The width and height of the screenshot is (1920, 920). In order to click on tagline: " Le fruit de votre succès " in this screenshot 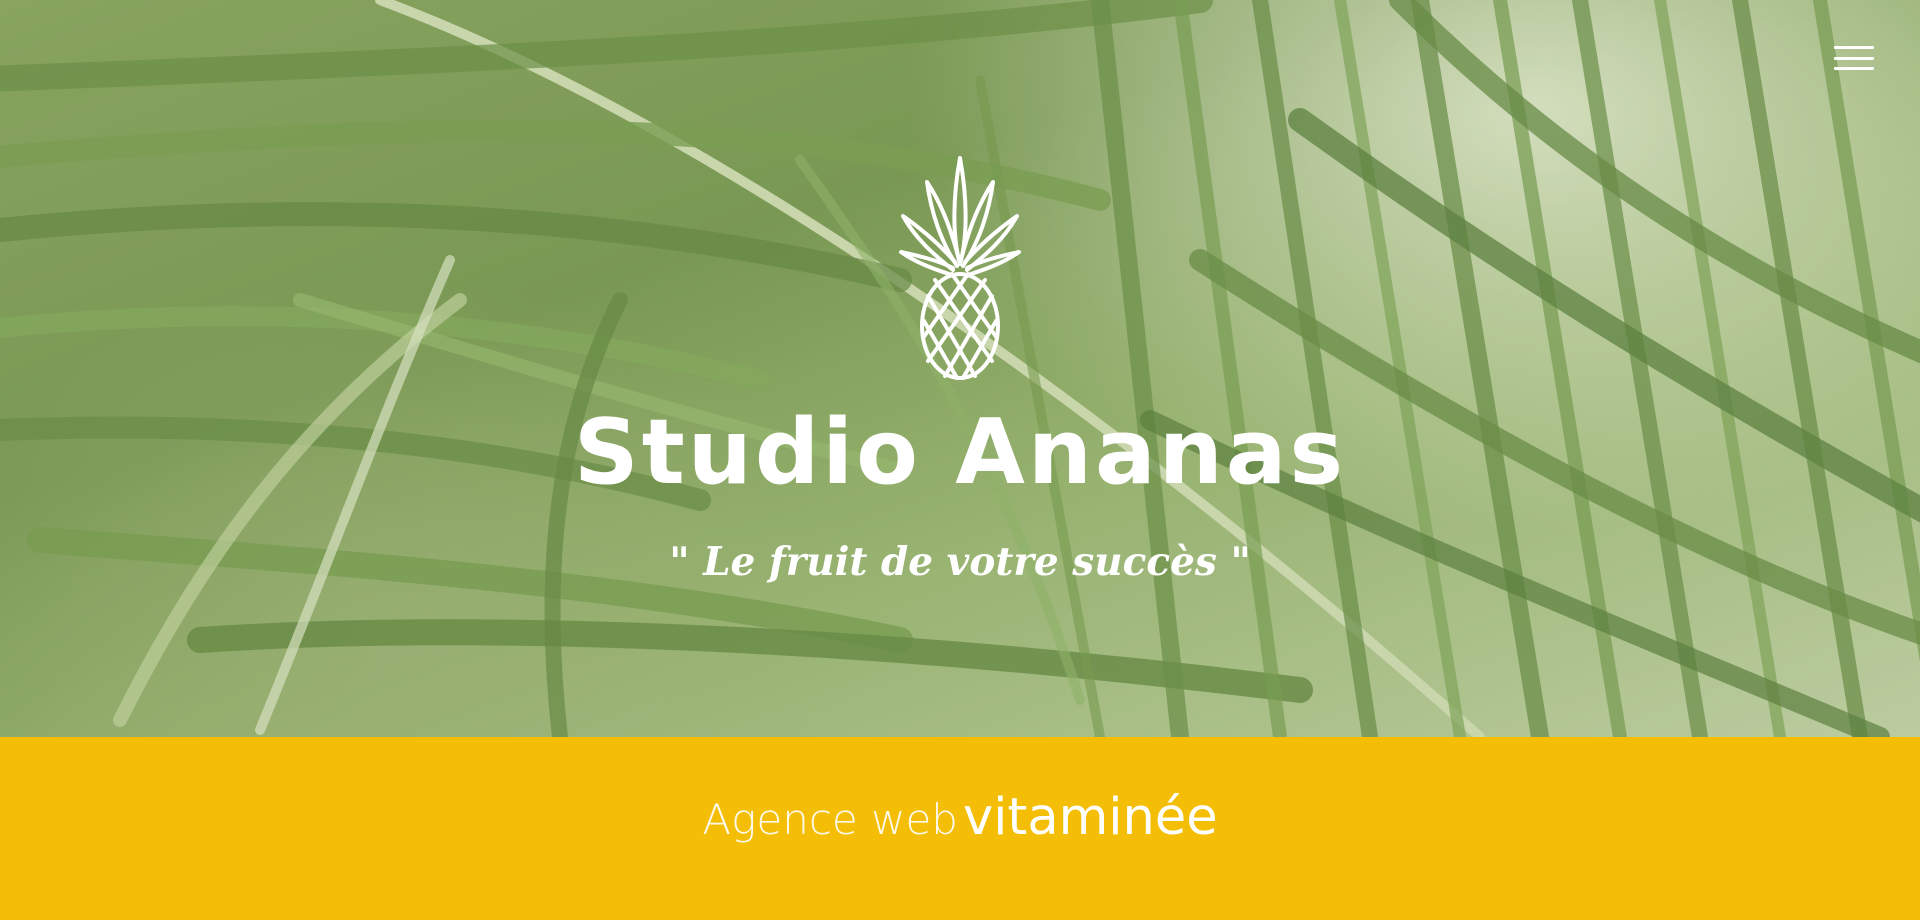, I will do `click(960, 562)`.